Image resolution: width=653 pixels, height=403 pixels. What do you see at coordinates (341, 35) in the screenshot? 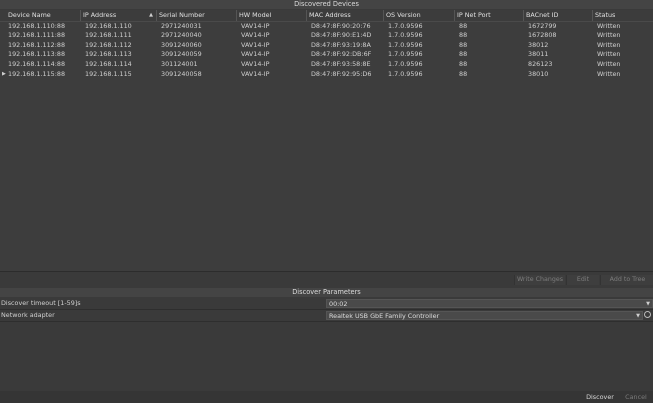
I see `cell-mac-address: D8:47:8F:90:E1:4D` at bounding box center [341, 35].